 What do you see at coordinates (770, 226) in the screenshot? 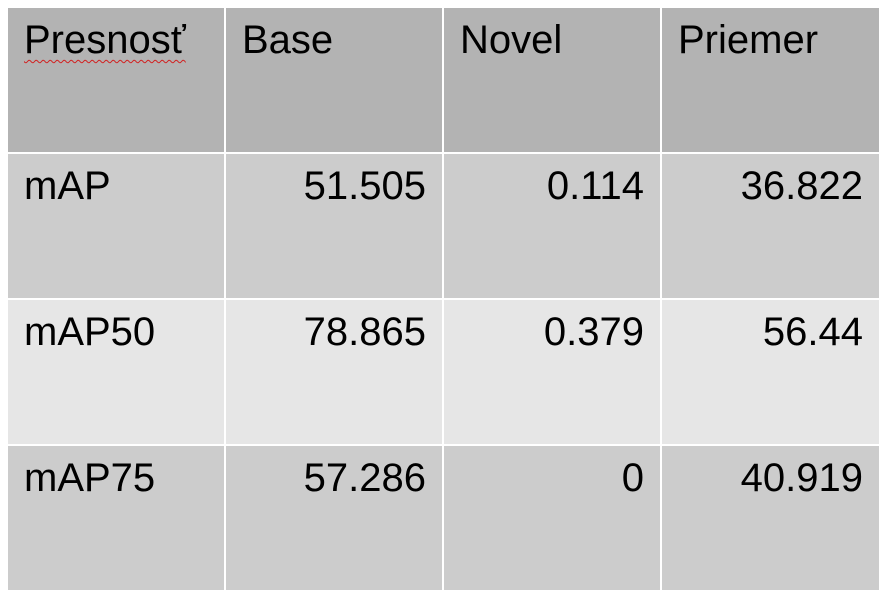
I see `cell-map-average: 36.822` at bounding box center [770, 226].